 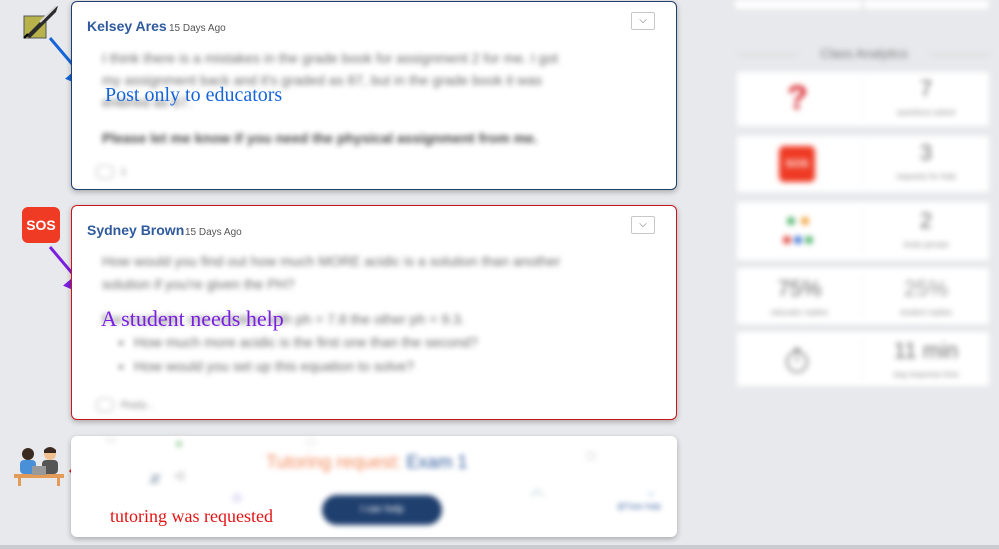 I want to click on tutoring-title: Tutoring request: Exam 1, so click(x=366, y=462).